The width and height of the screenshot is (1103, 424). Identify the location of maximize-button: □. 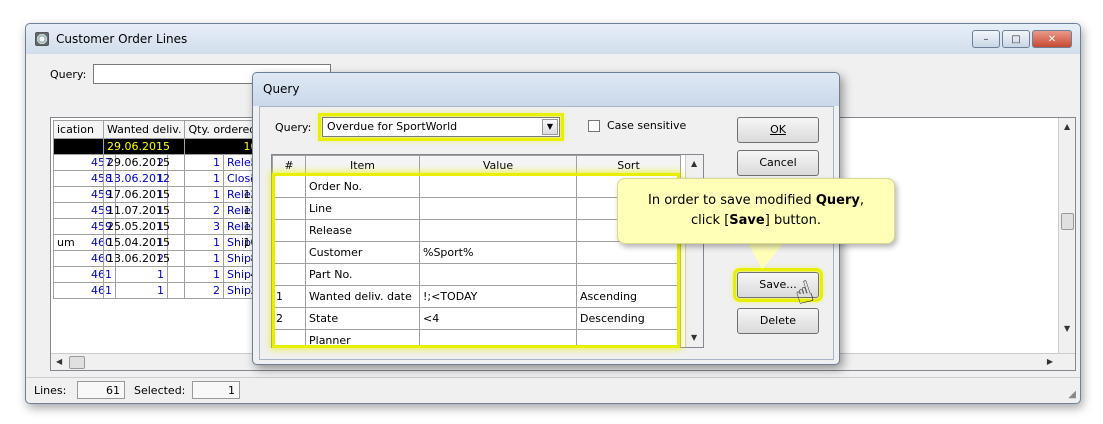
(1016, 39).